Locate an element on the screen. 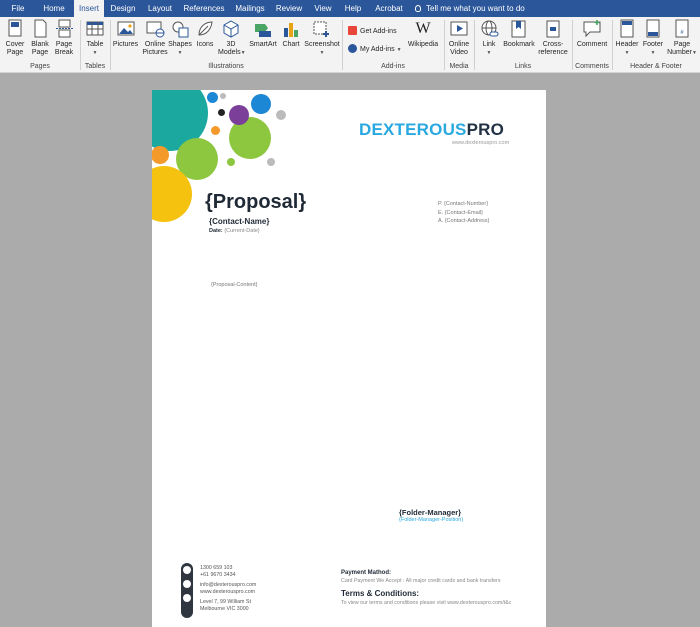  tab-references: References is located at coordinates (204, 8).